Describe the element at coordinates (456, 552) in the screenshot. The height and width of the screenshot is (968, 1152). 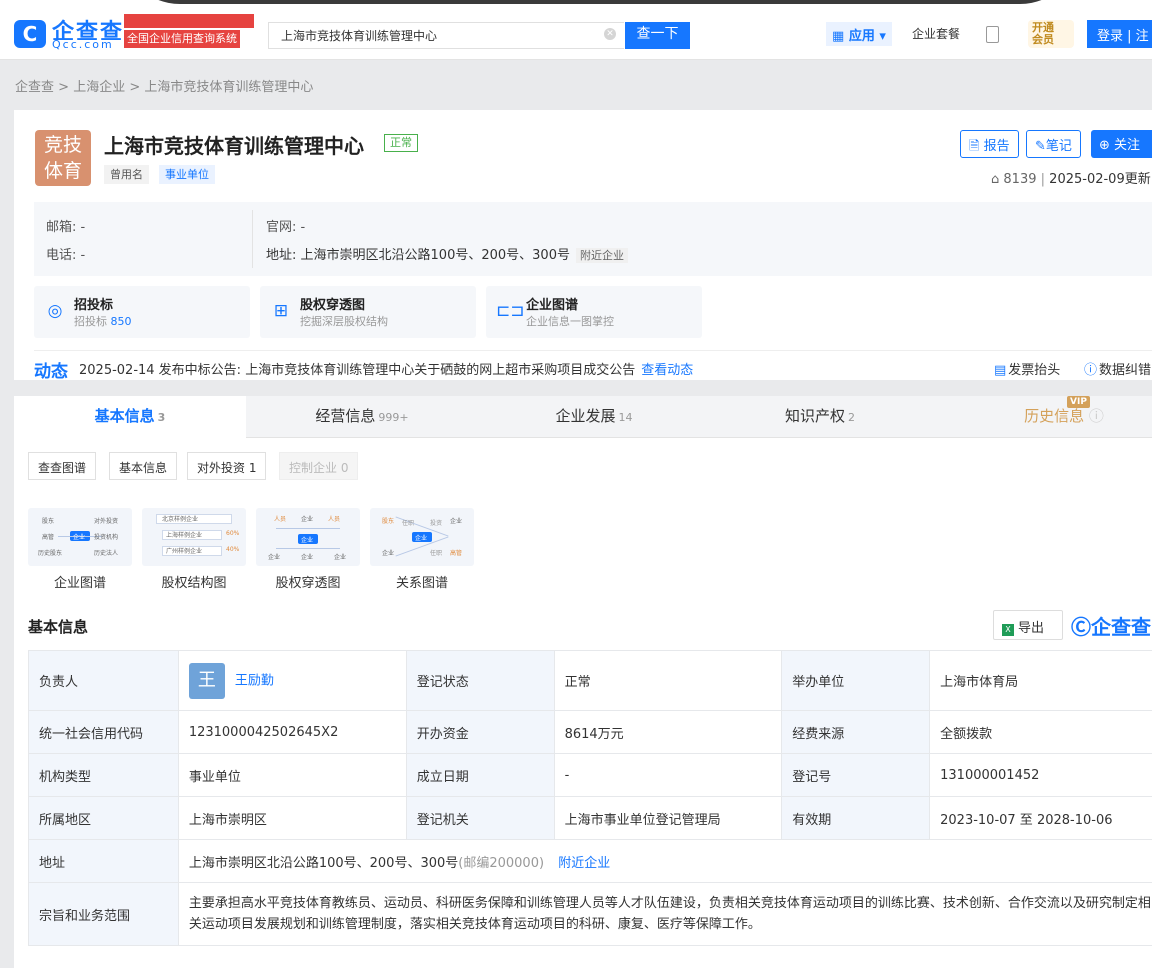
I see `thumb-text: 高管` at that location.